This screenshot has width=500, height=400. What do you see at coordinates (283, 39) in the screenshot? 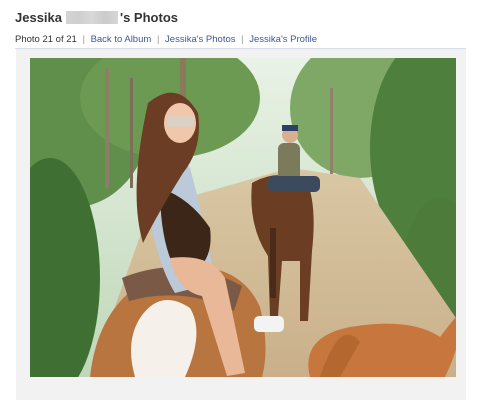
I see `user-profile-link: Jessika's Profile` at bounding box center [283, 39].